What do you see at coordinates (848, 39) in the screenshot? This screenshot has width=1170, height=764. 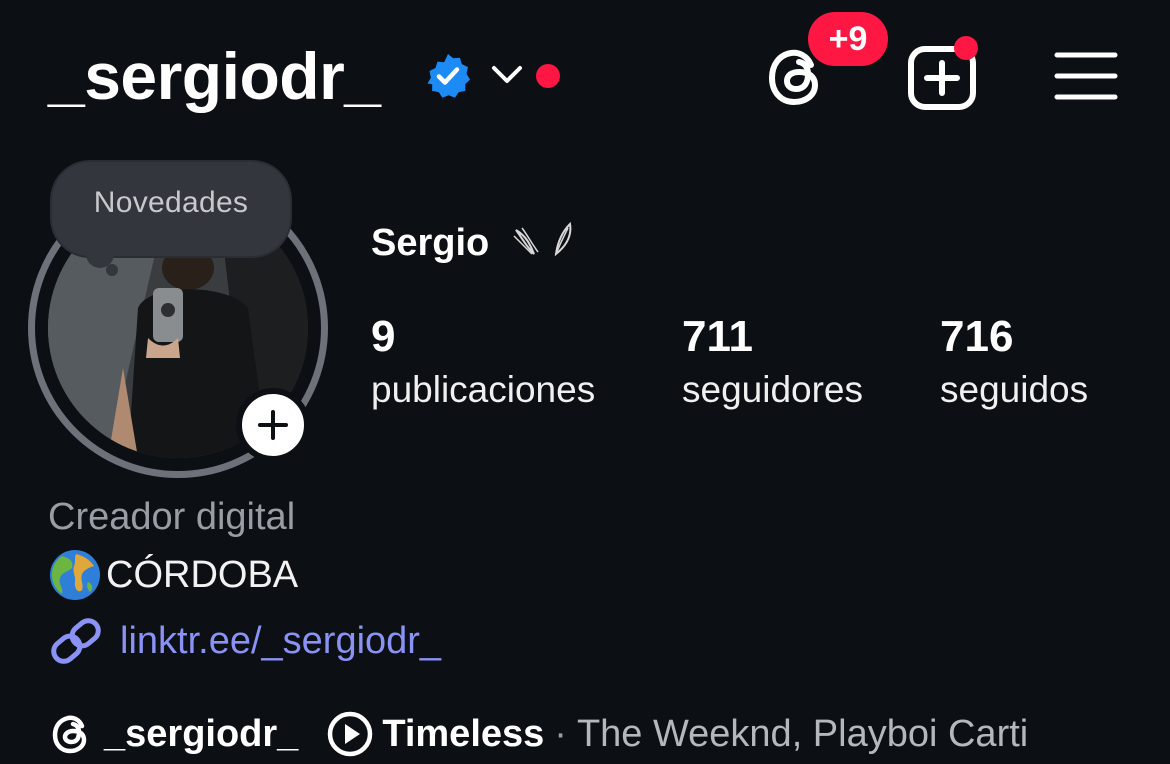 I see `notification-badge: +9` at bounding box center [848, 39].